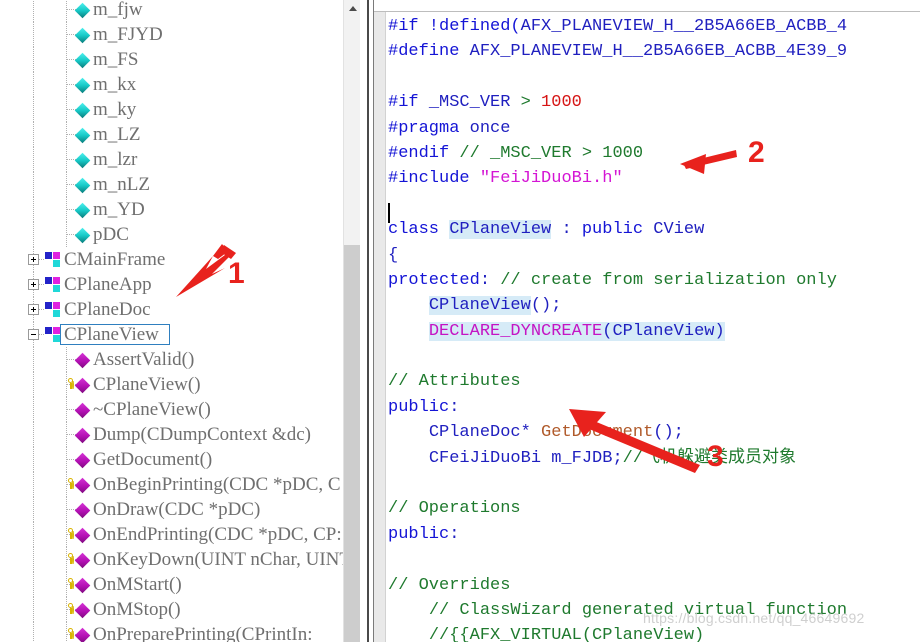 The height and width of the screenshot is (642, 920). Describe the element at coordinates (177, 134) in the screenshot. I see `tree-node-m-lz: m_LZ` at that location.